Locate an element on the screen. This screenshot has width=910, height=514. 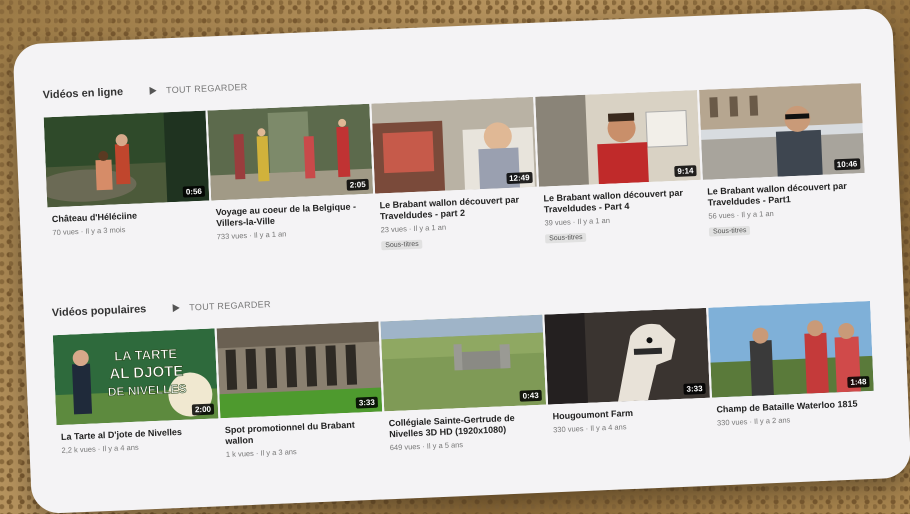
thumbnail-overlay-text: AL DJOTE is located at coordinates (146, 373).